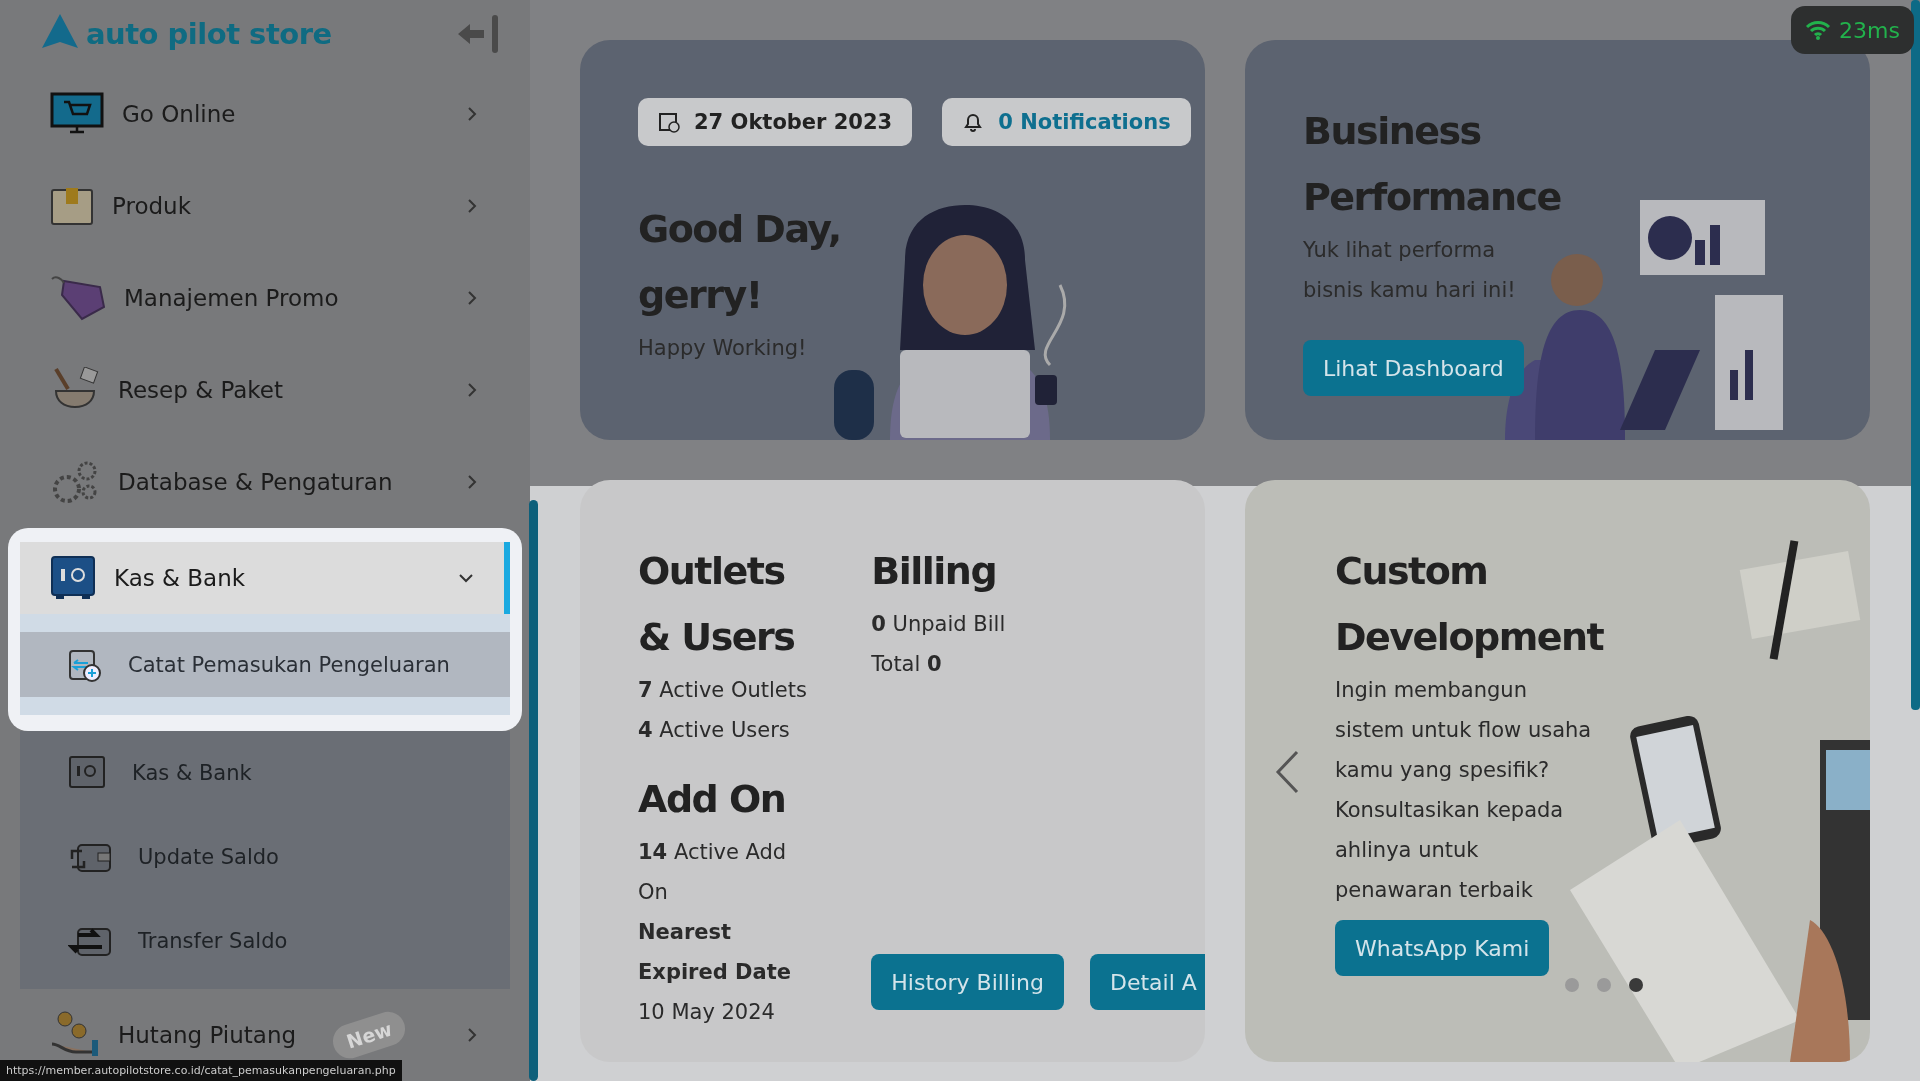 The image size is (1920, 1081). Describe the element at coordinates (478, 34) in the screenshot. I see `collapse-sidebar-icon` at that location.